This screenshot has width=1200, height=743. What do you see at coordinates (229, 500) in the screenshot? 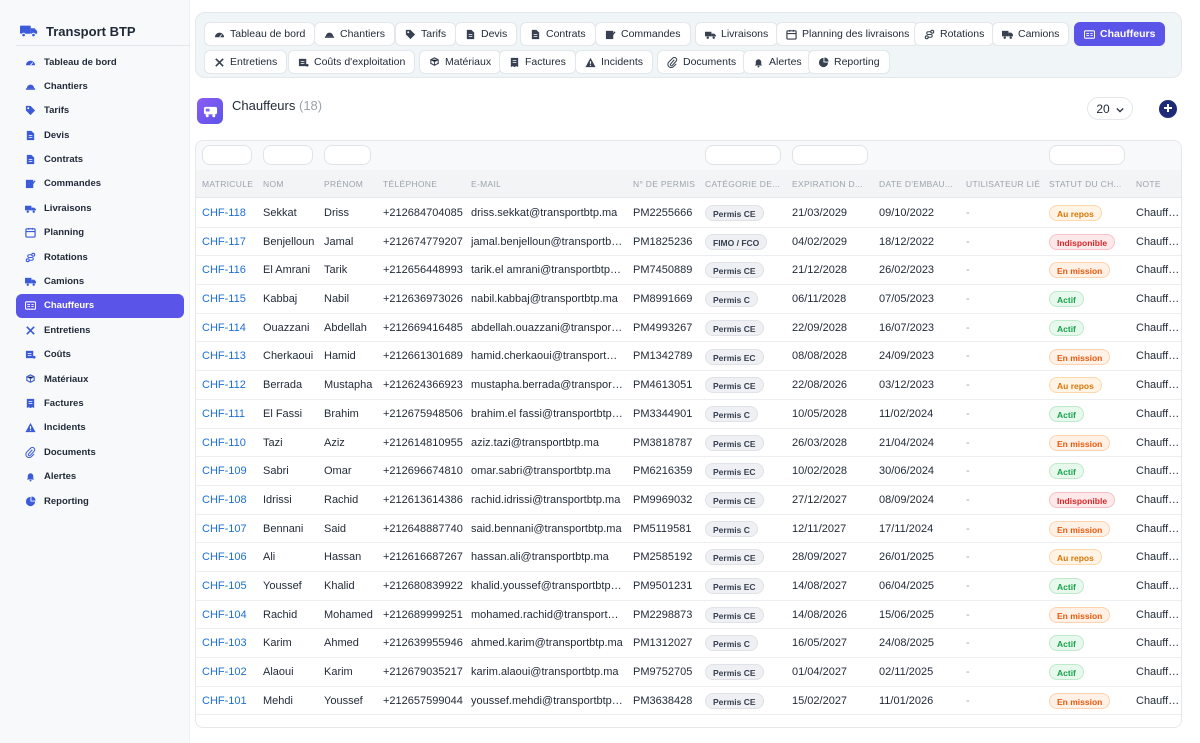
I see `cell-matricule: CHF-108` at bounding box center [229, 500].